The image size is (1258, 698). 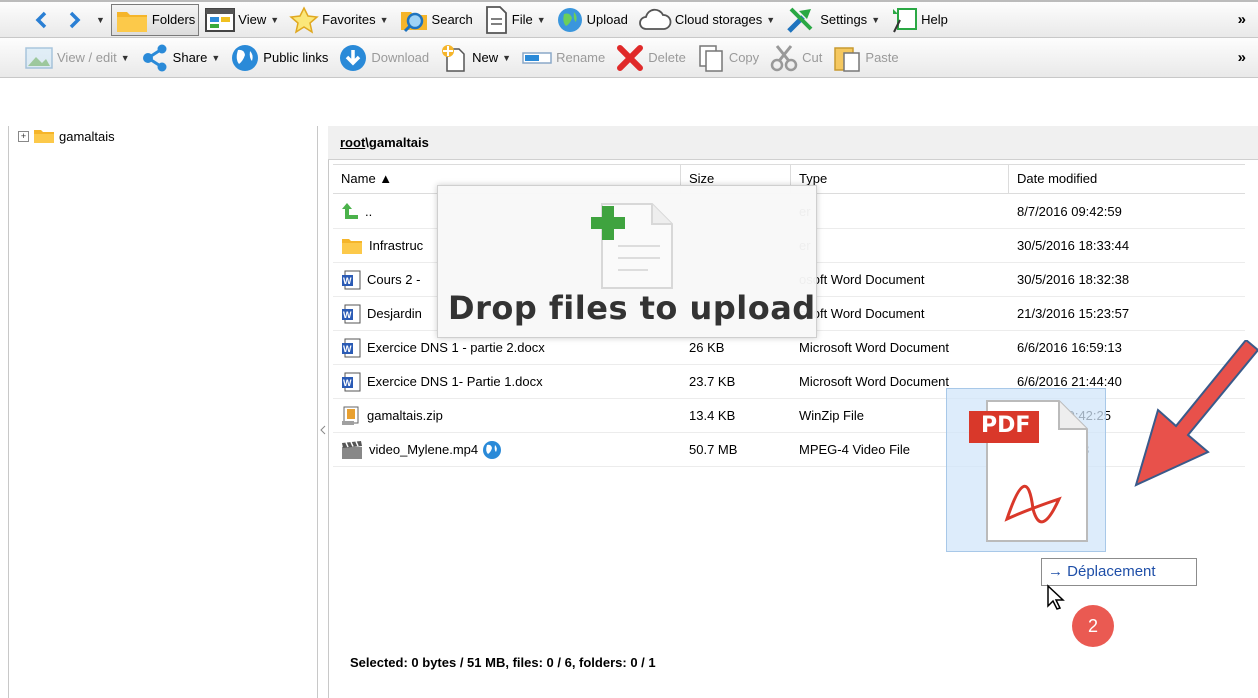 What do you see at coordinates (1069, 211) in the screenshot?
I see `file-date: 8/7/2016 09:42:59` at bounding box center [1069, 211].